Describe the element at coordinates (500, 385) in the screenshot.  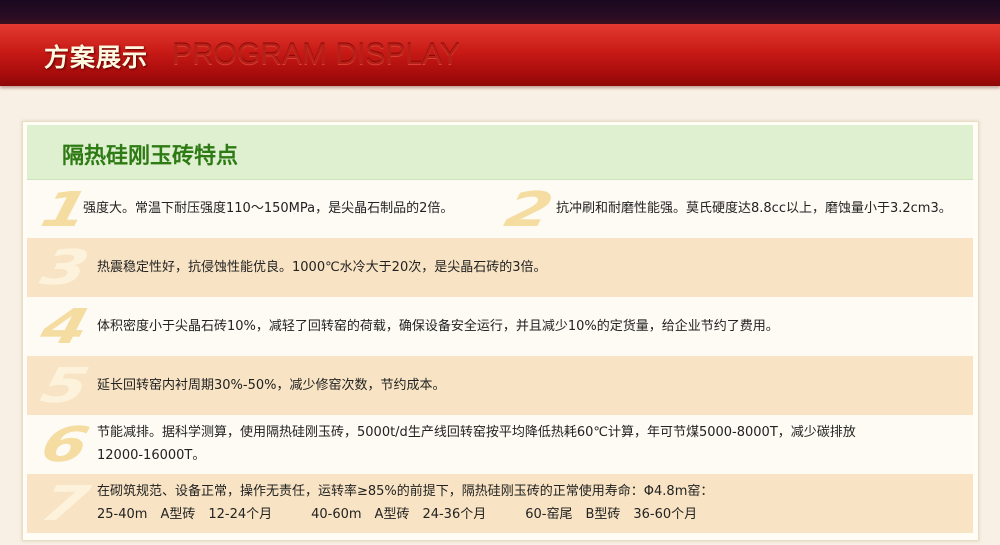
I see `feature-row-5: 5 延长回转窑内衬周期30%-50%，减少修窑次数，节约成本。` at that location.